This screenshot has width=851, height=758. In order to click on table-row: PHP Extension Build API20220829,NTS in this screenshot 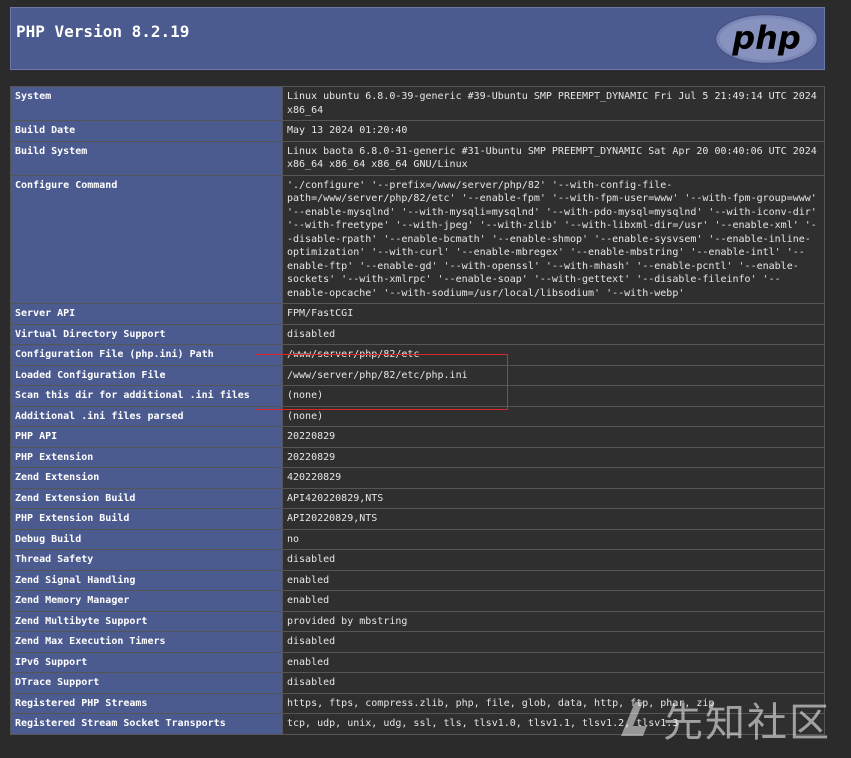, I will do `click(417, 519)`.